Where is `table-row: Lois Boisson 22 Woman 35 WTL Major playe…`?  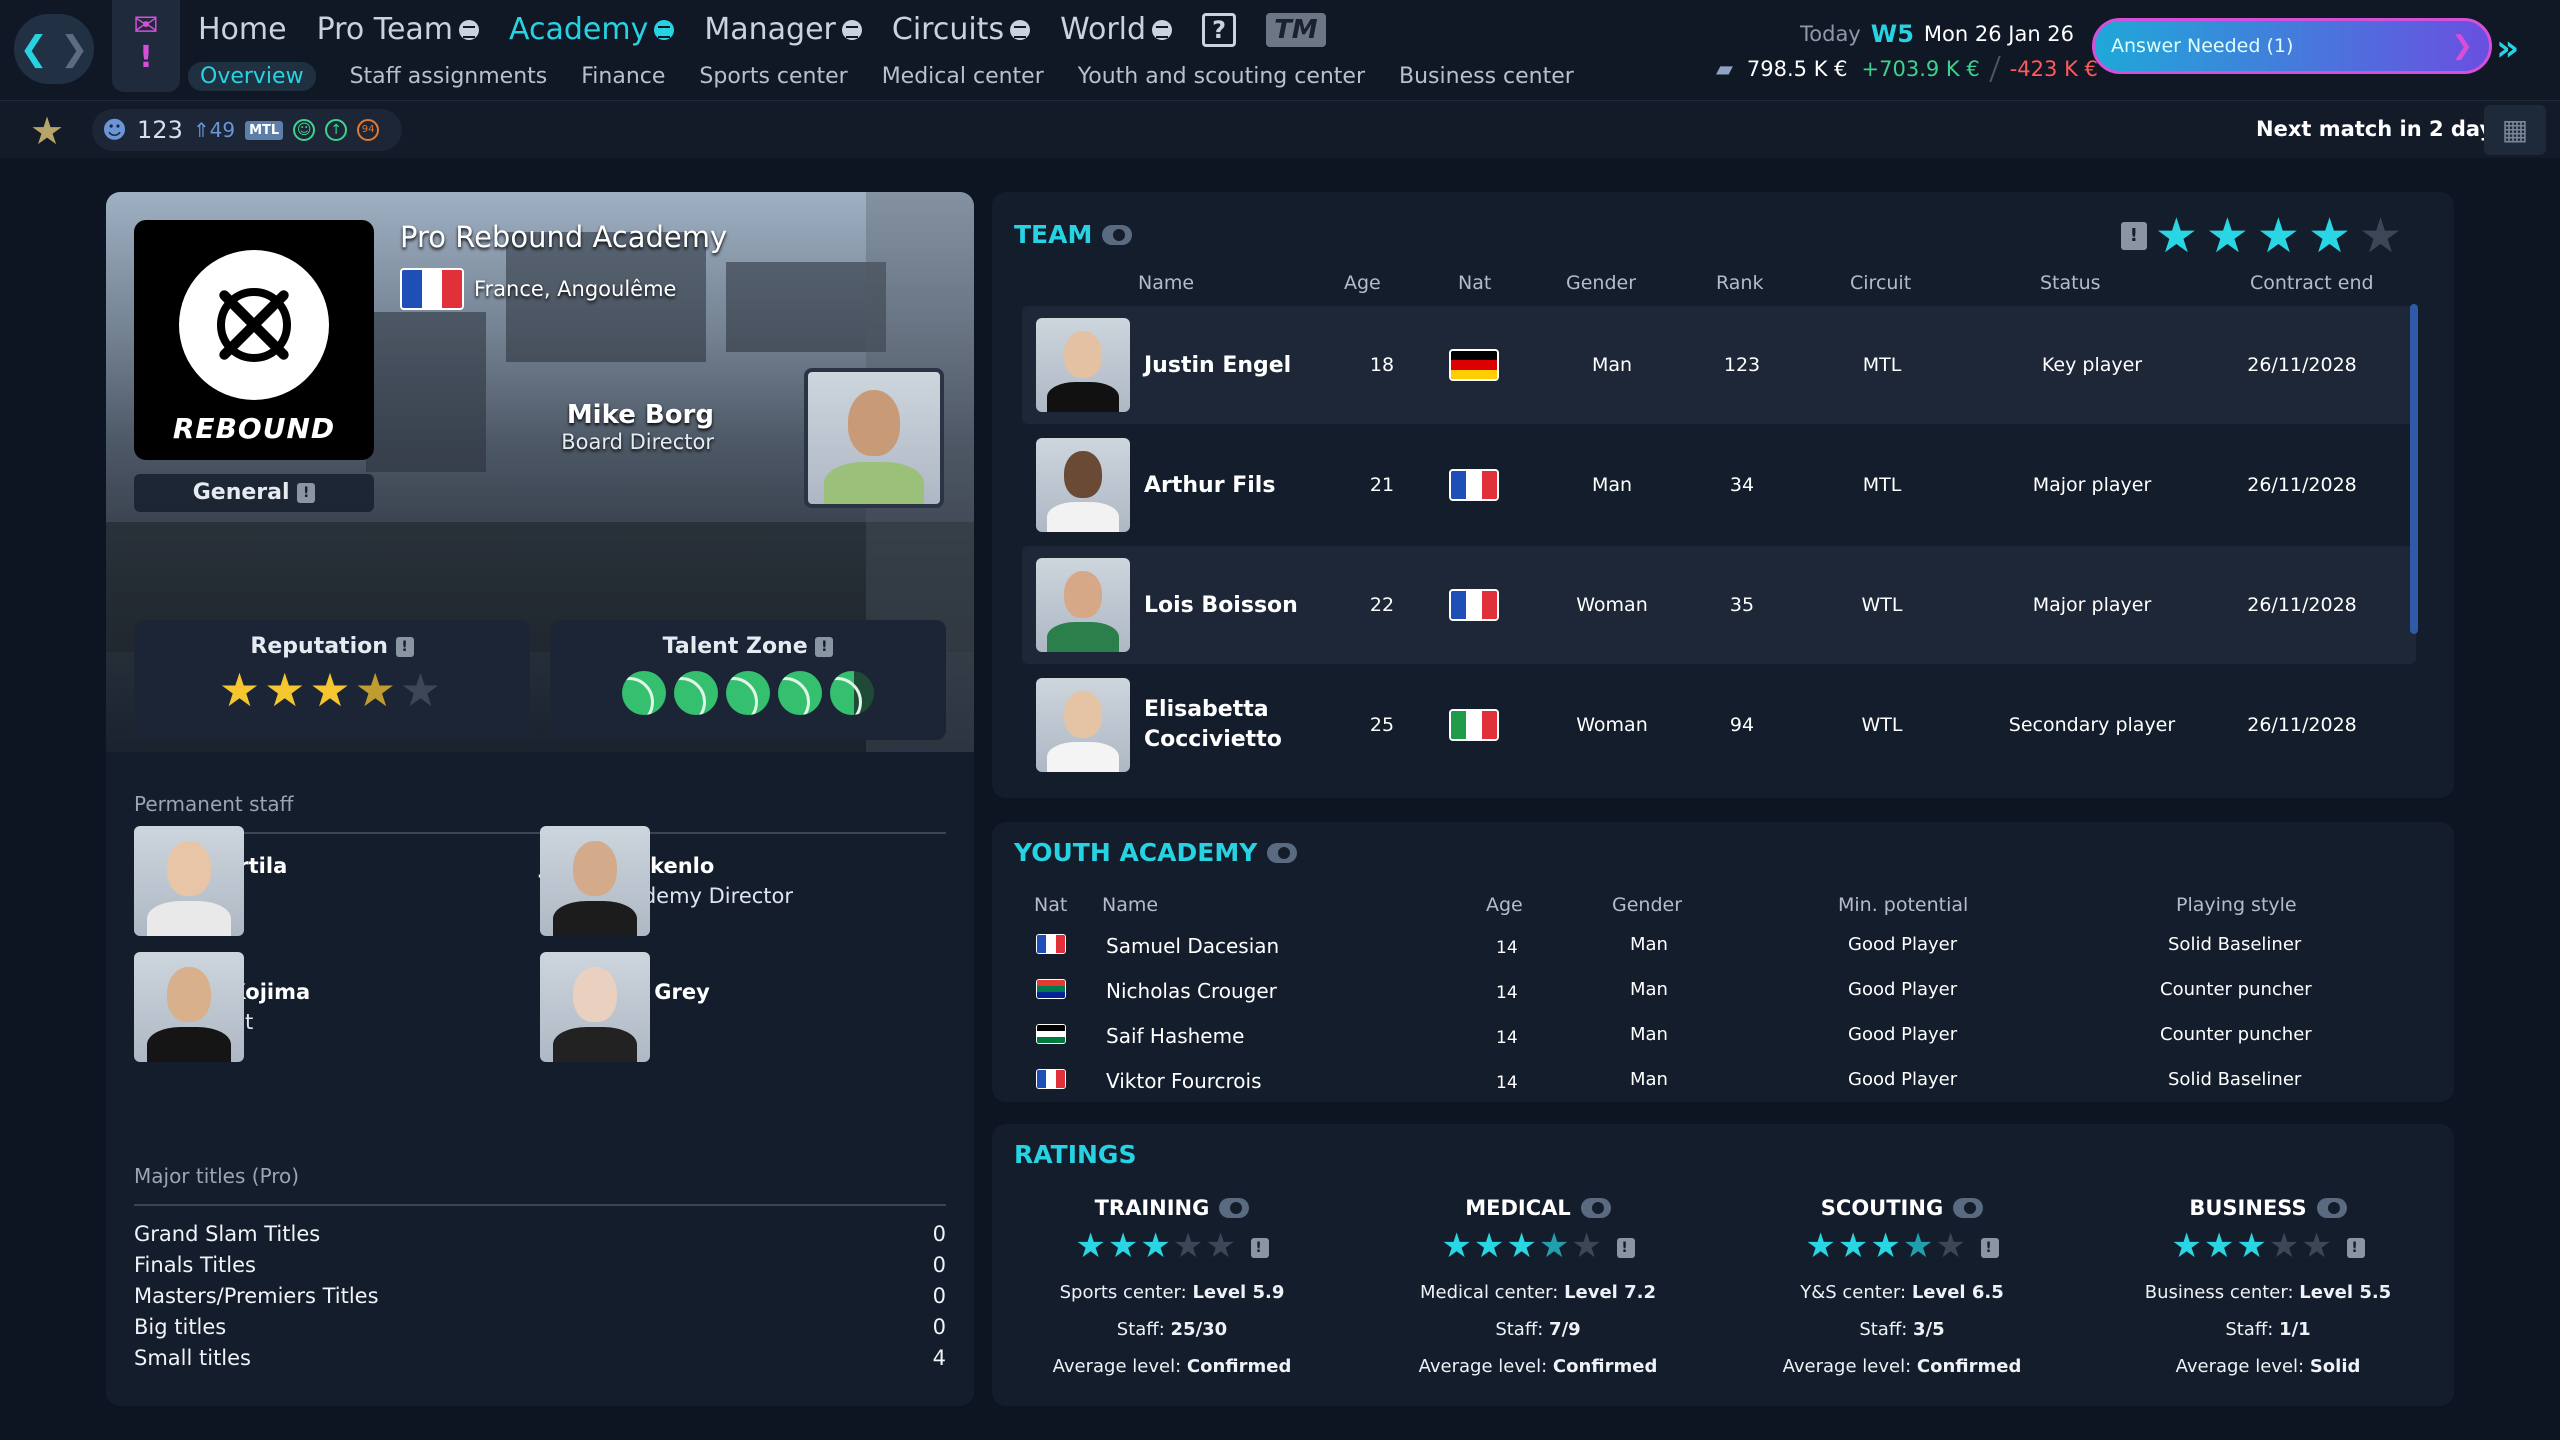
table-row: Lois Boisson 22 Woman 35 WTL Major playe… is located at coordinates (1719, 605).